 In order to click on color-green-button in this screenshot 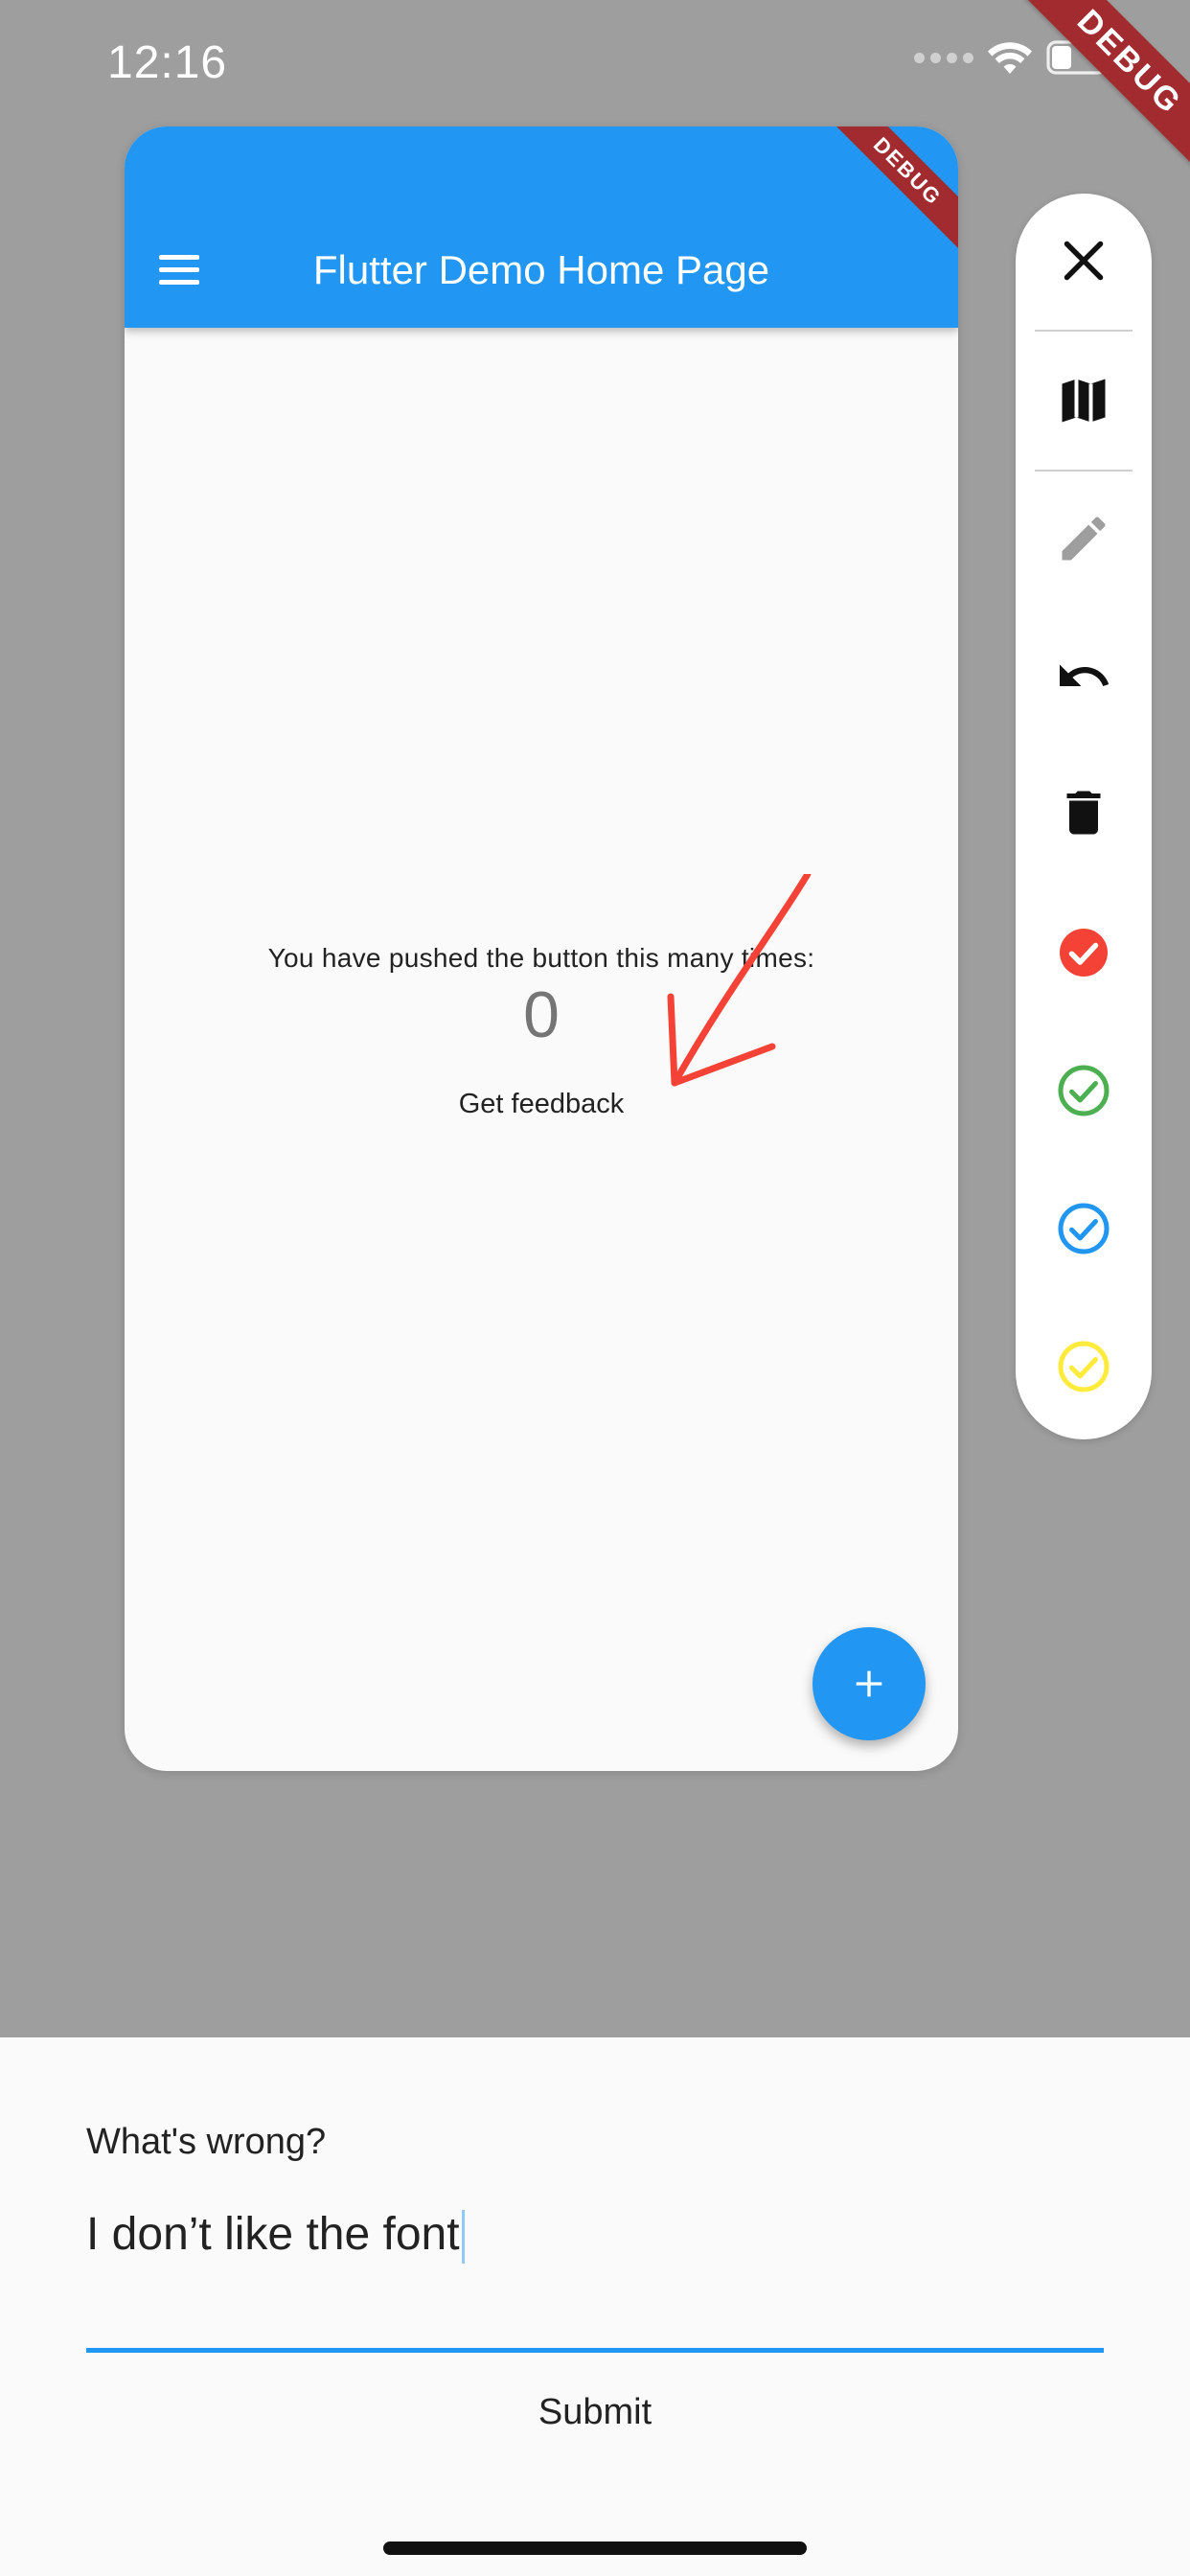, I will do `click(1084, 1090)`.